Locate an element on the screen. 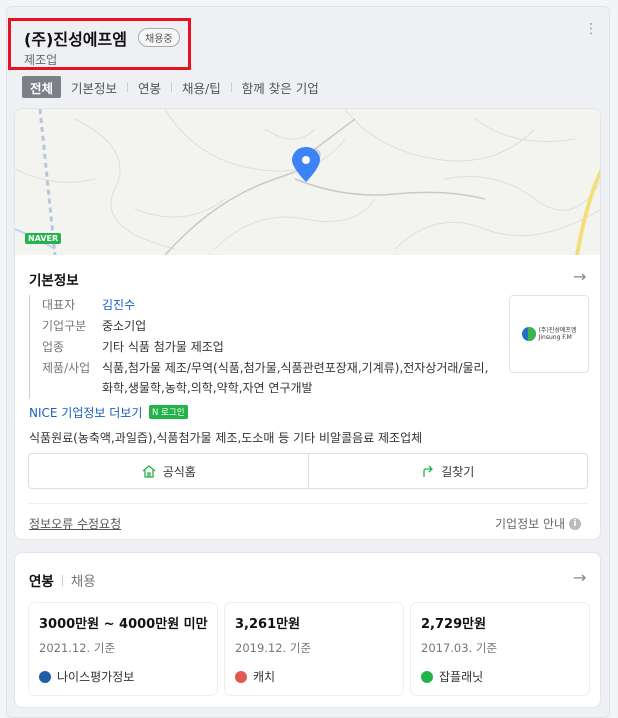 Image resolution: width=618 pixels, height=718 pixels. section-title-basic-info: 기본정보 is located at coordinates (54, 281).